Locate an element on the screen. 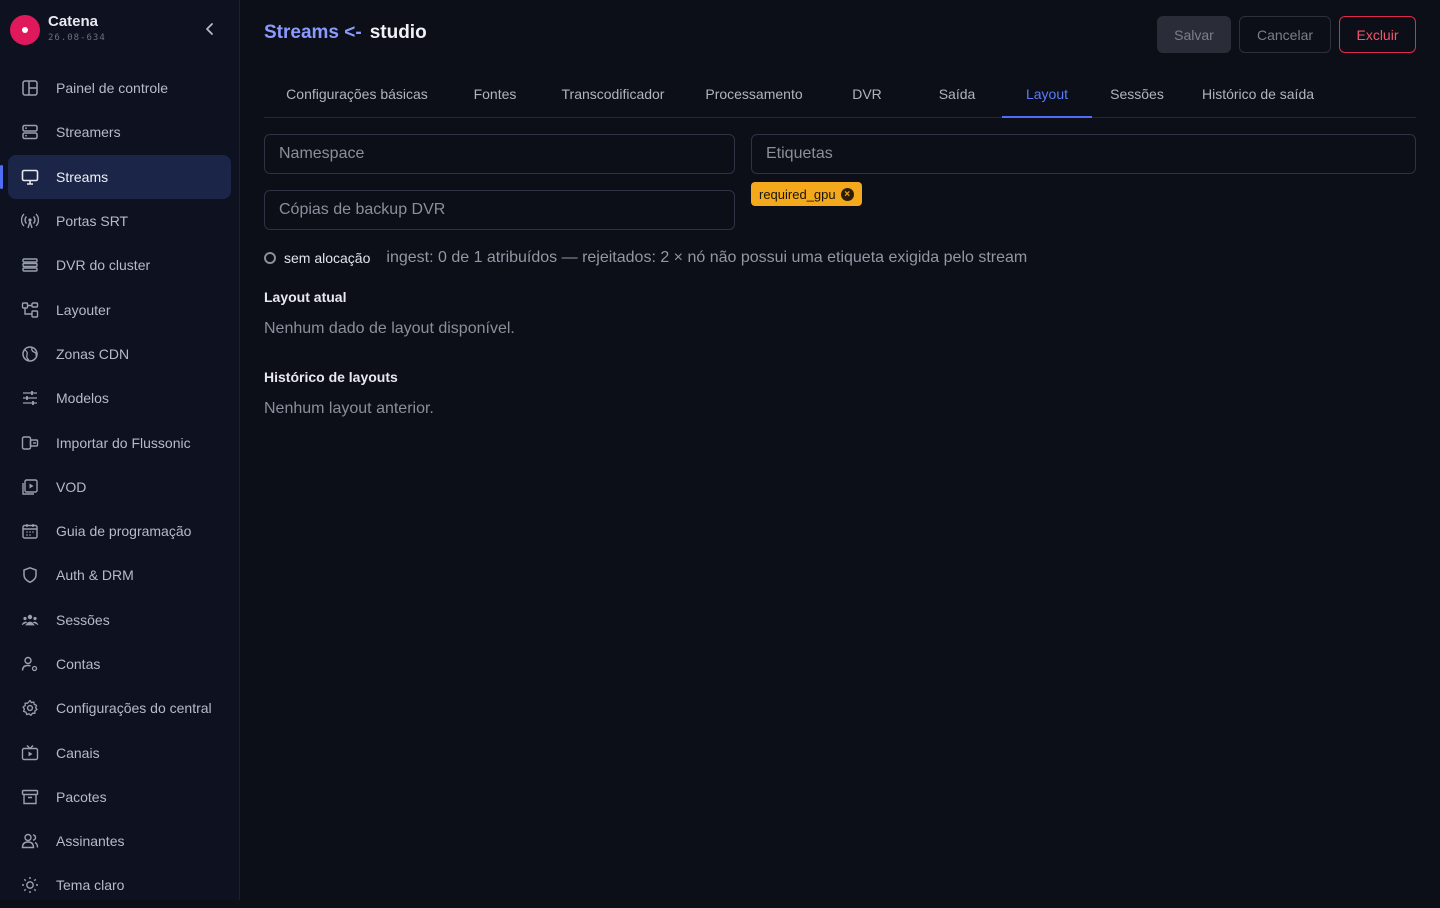 Image resolution: width=1440 pixels, height=908 pixels. tab-sessoes: Sessões is located at coordinates (1137, 93).